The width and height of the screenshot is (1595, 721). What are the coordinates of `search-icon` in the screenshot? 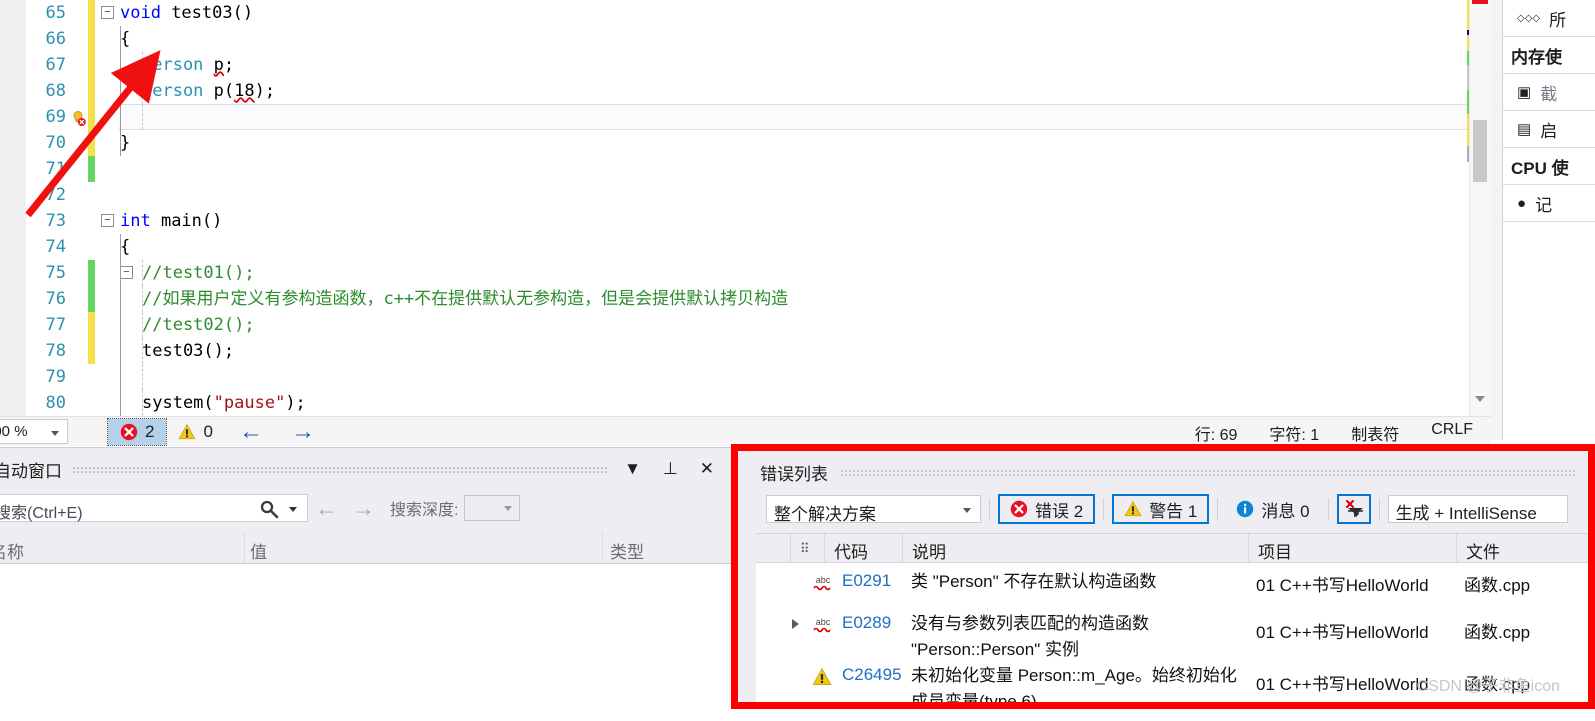 It's located at (269, 509).